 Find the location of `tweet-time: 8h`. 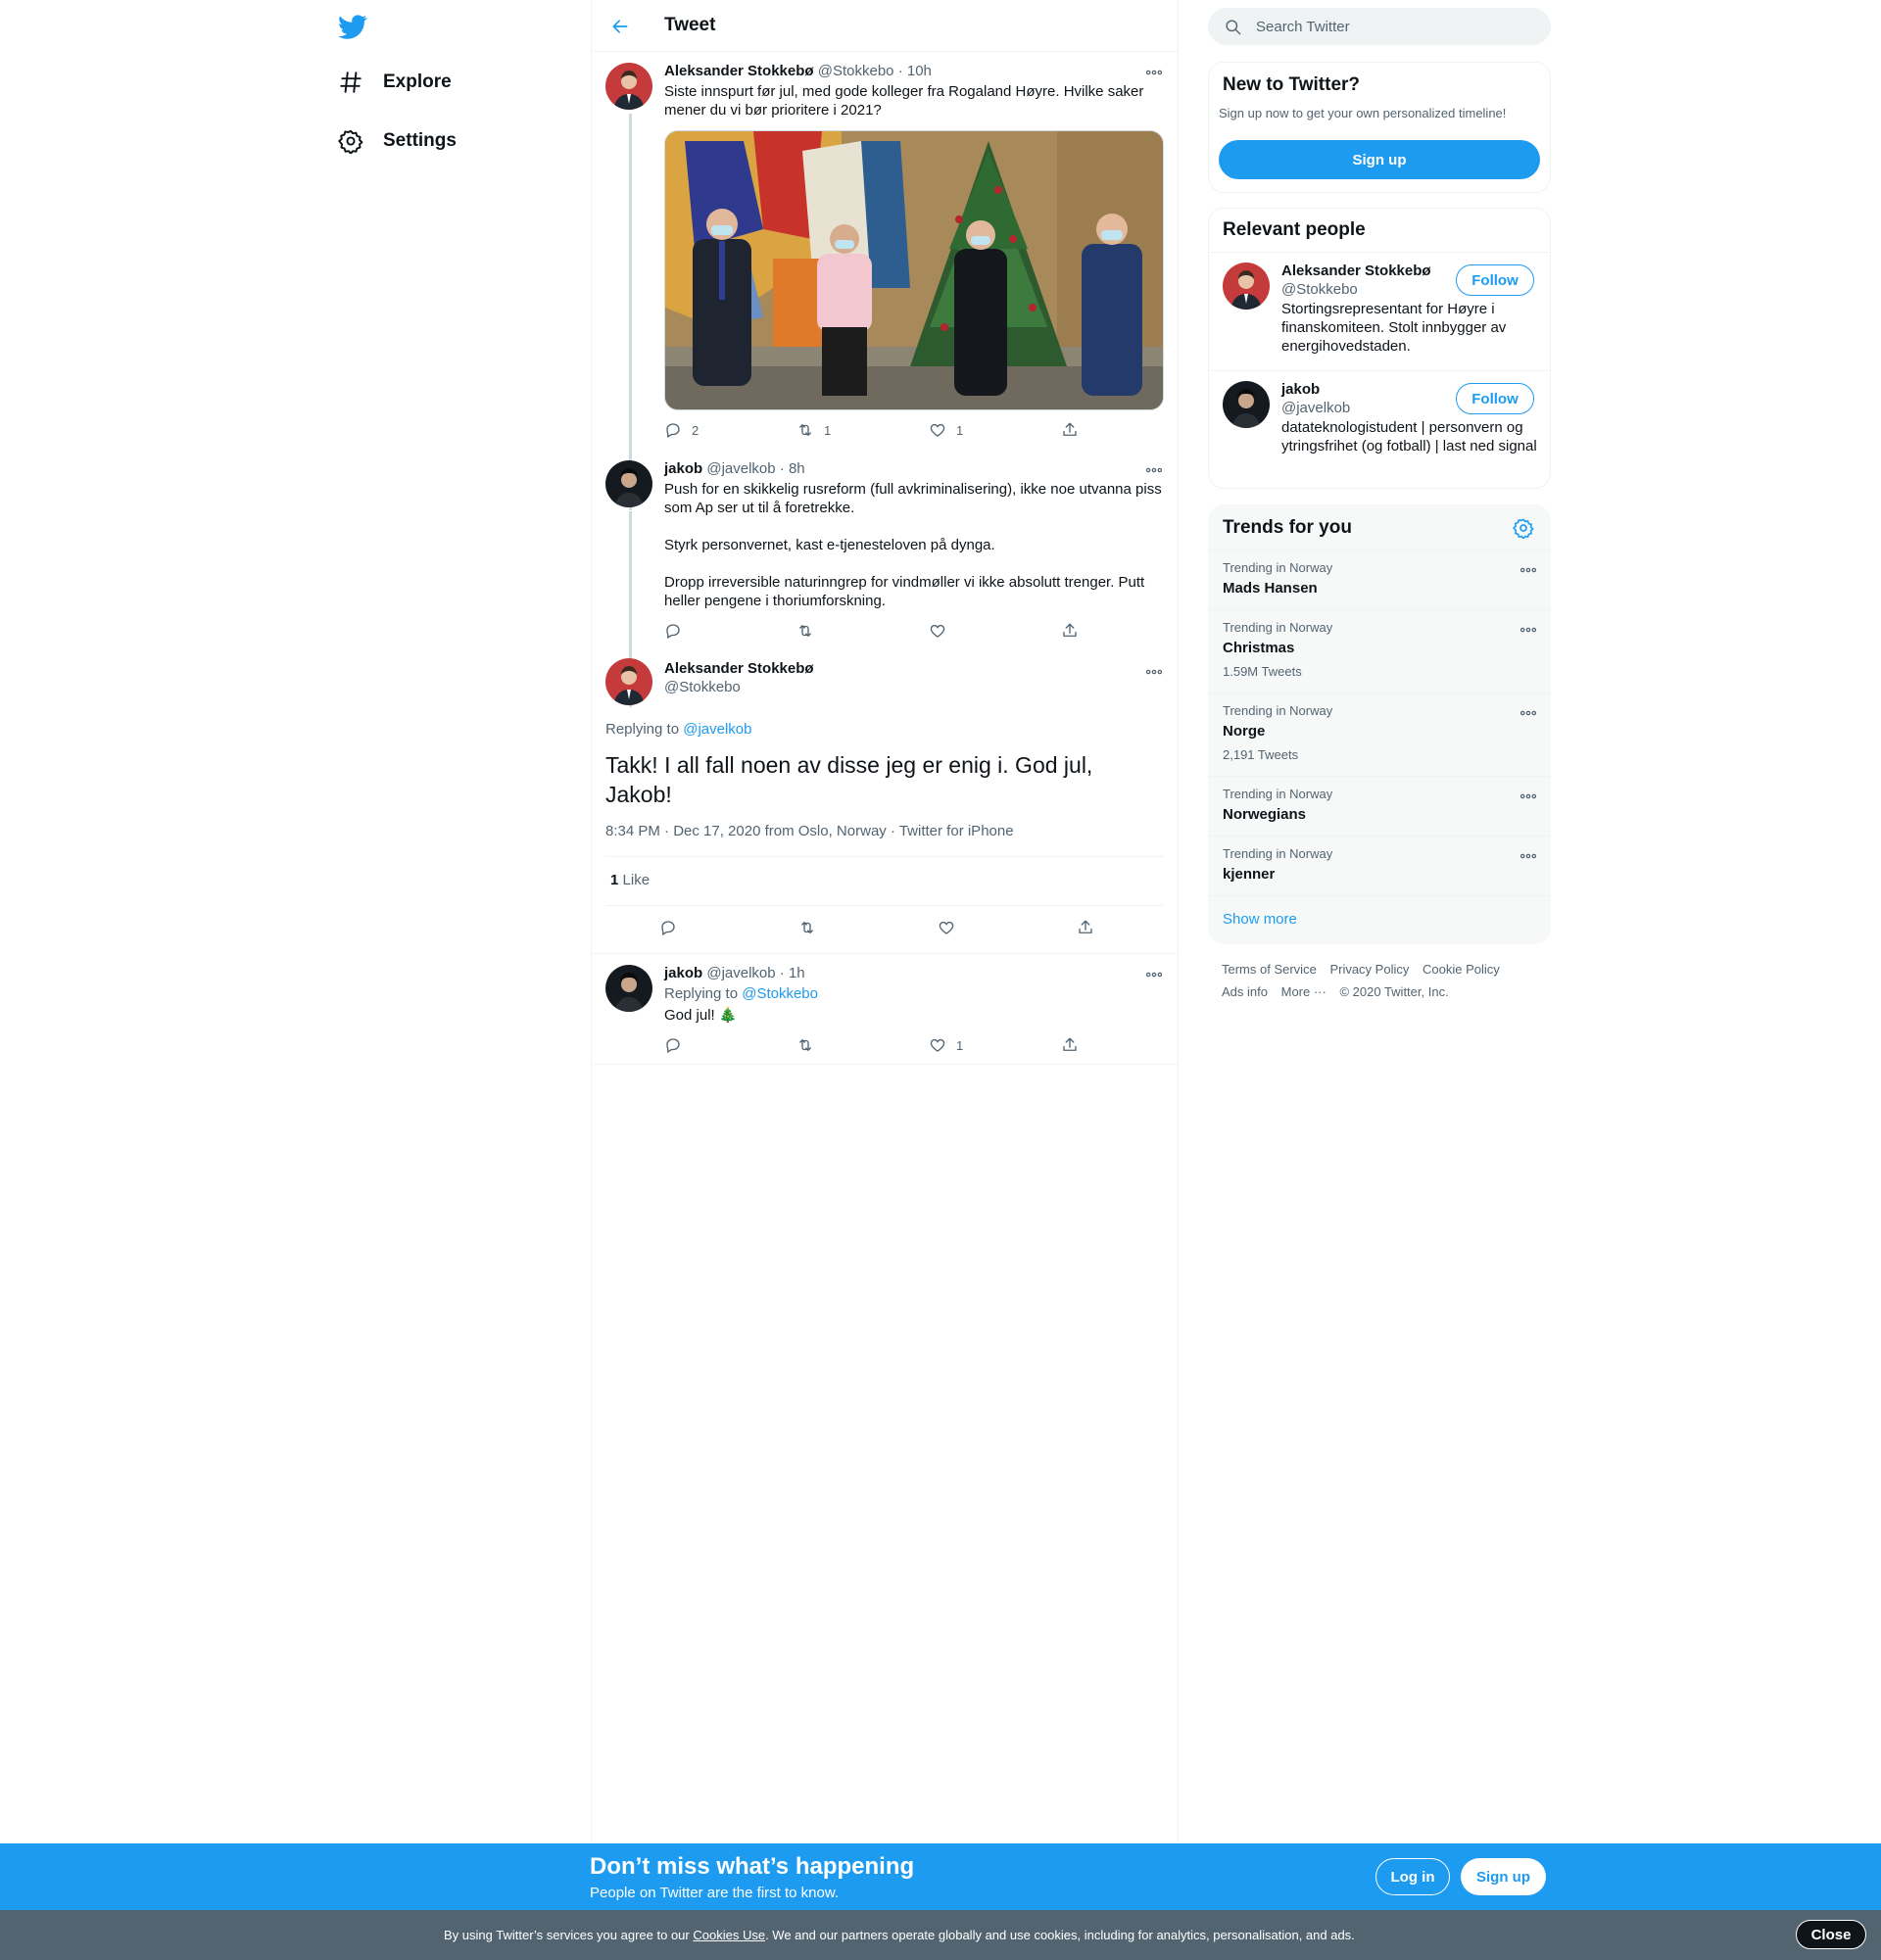

tweet-time: 8h is located at coordinates (797, 469).